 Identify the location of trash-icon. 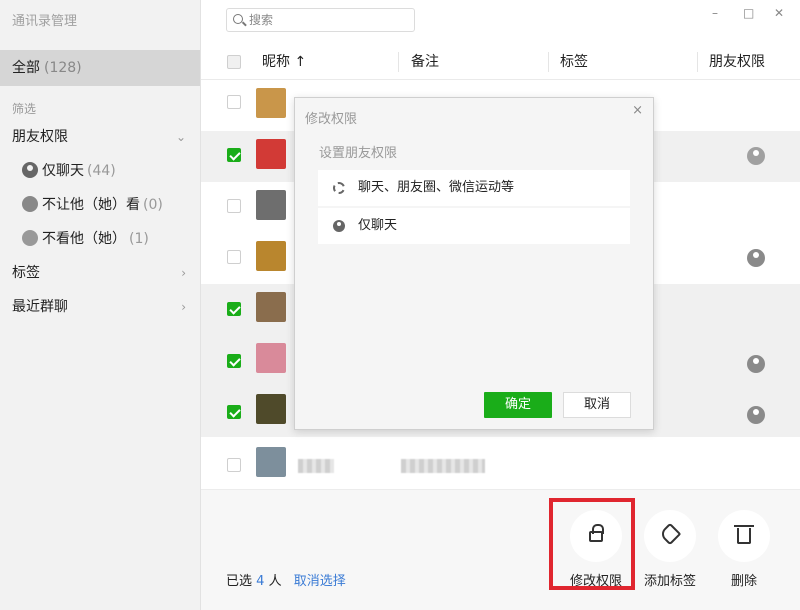
(744, 534).